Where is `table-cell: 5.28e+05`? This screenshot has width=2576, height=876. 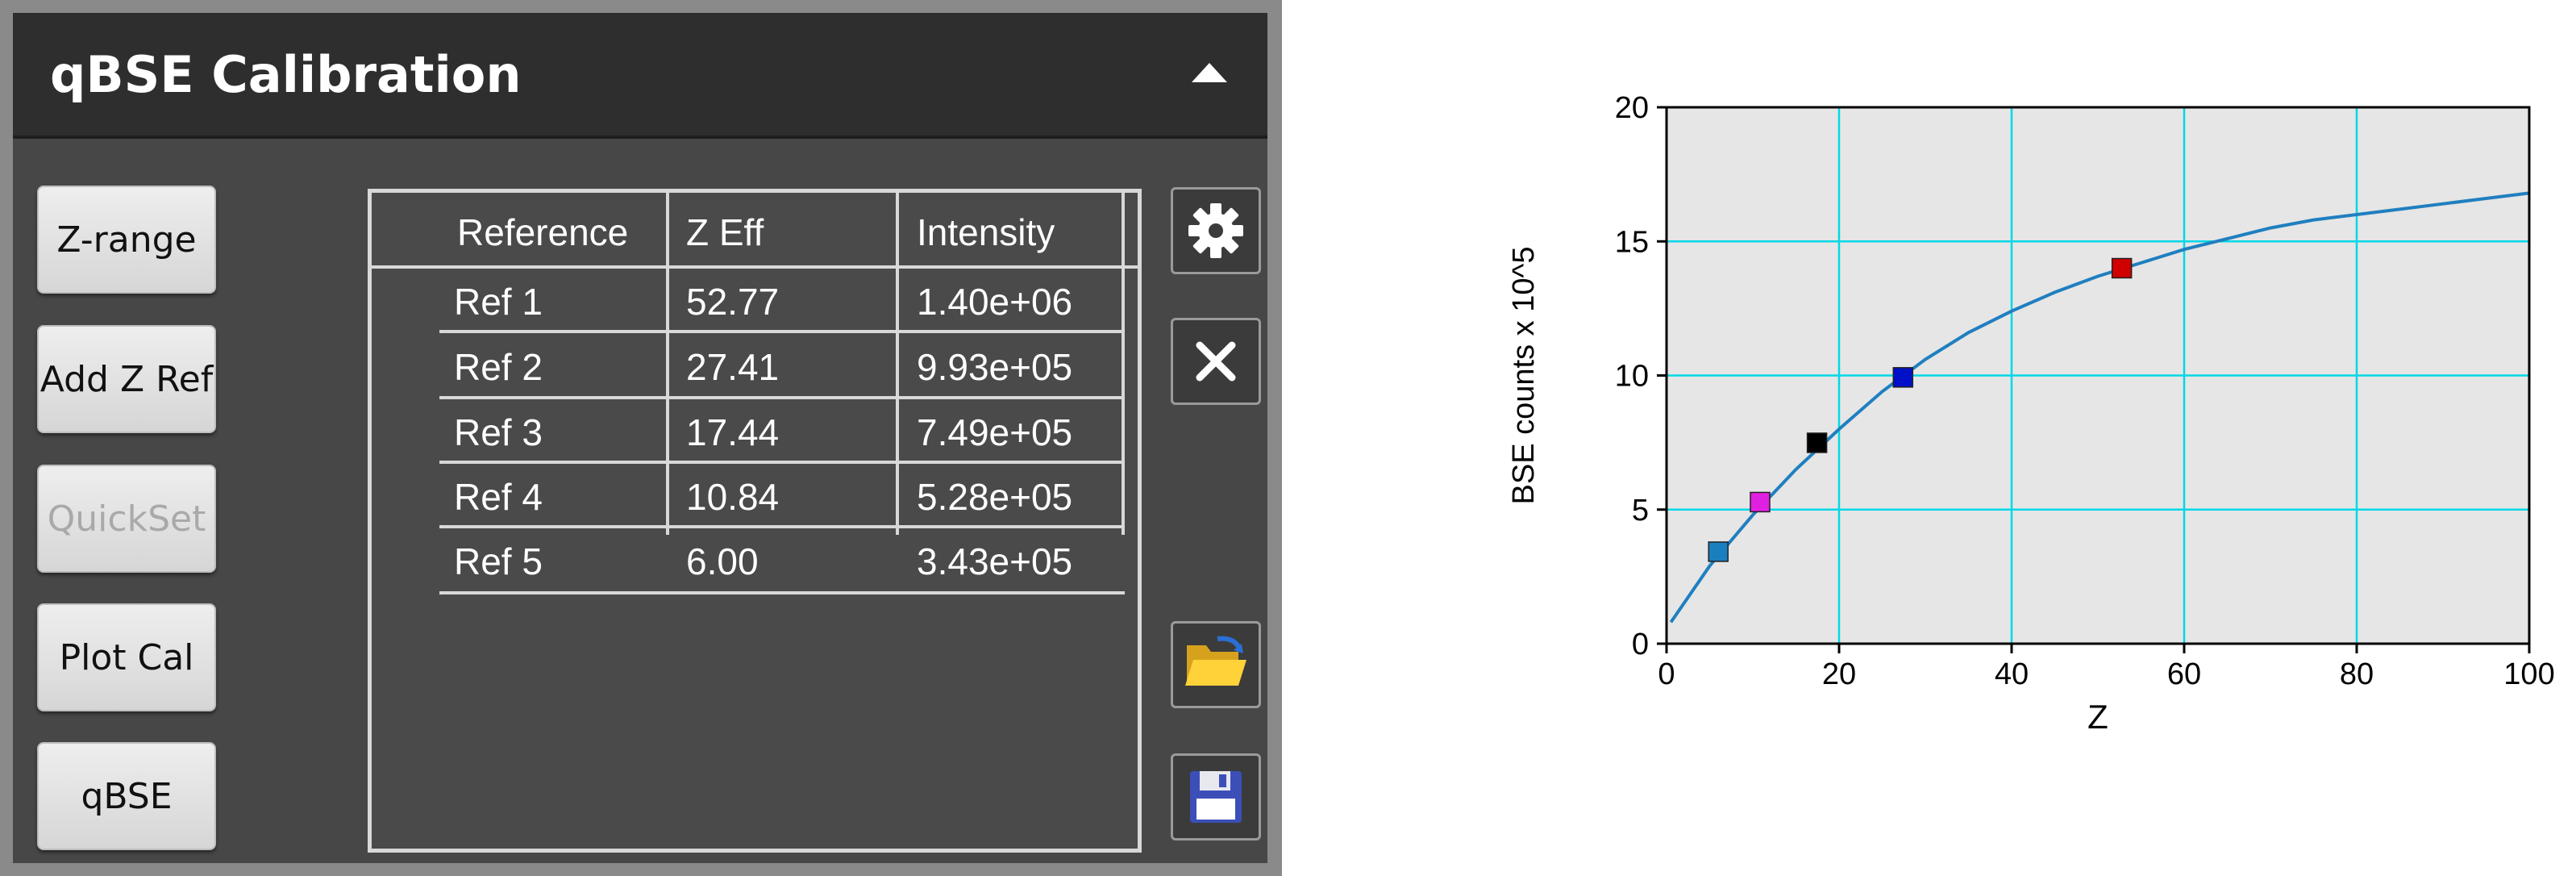
table-cell: 5.28e+05 is located at coordinates (995, 496).